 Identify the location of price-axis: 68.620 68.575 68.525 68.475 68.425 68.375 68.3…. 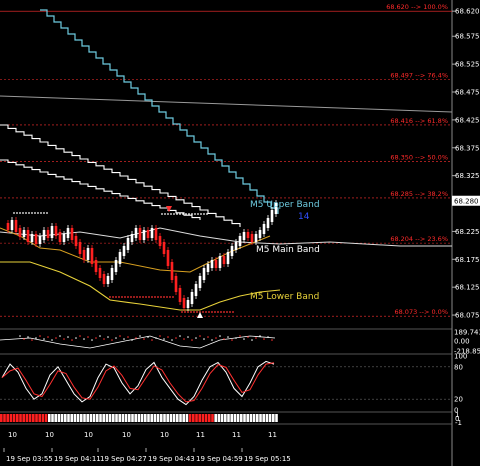
(466, 164).